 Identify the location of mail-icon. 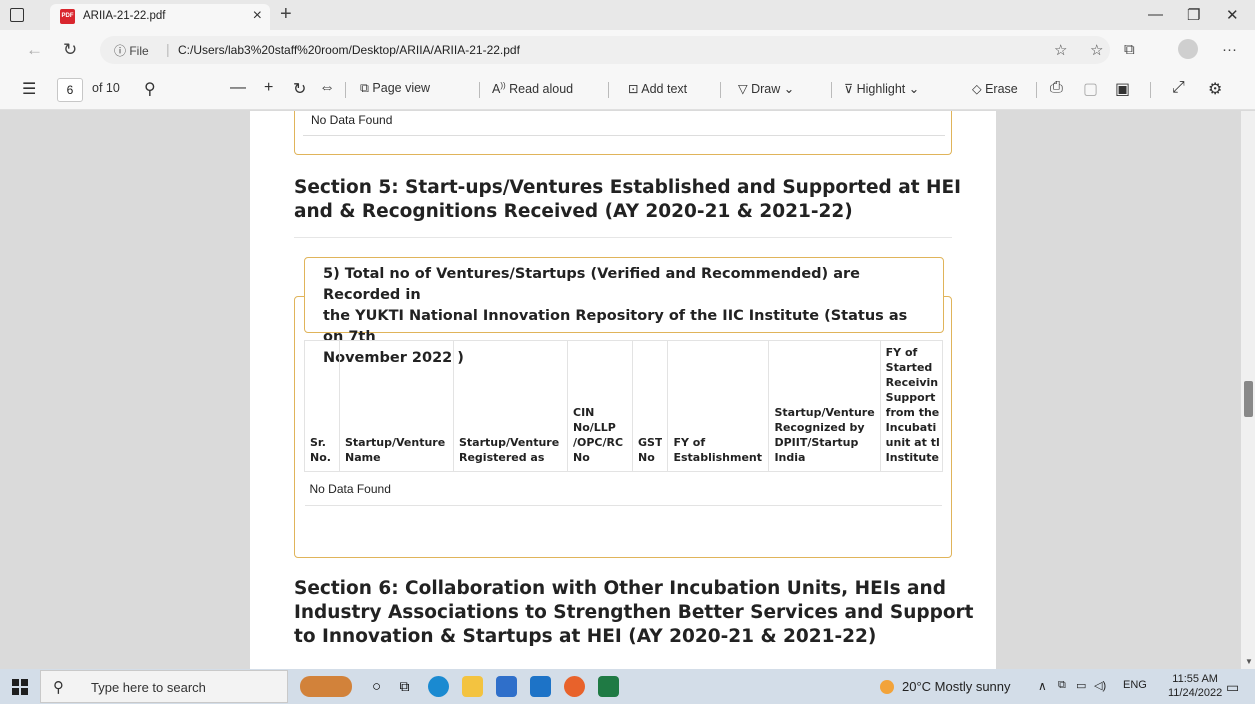
(540, 686).